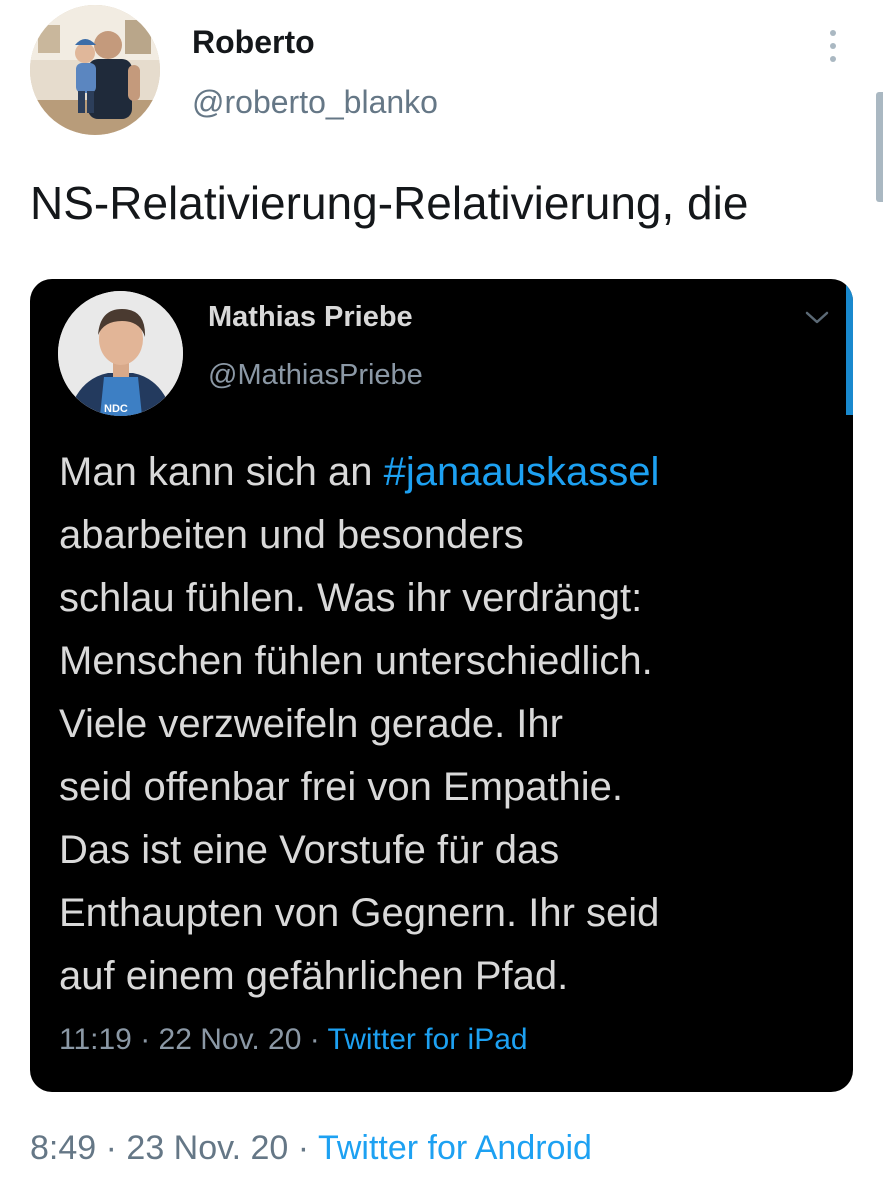 This screenshot has height=1199, width=883. I want to click on quoted-text-line: auf einem gefährlichen Pfad., so click(314, 976).